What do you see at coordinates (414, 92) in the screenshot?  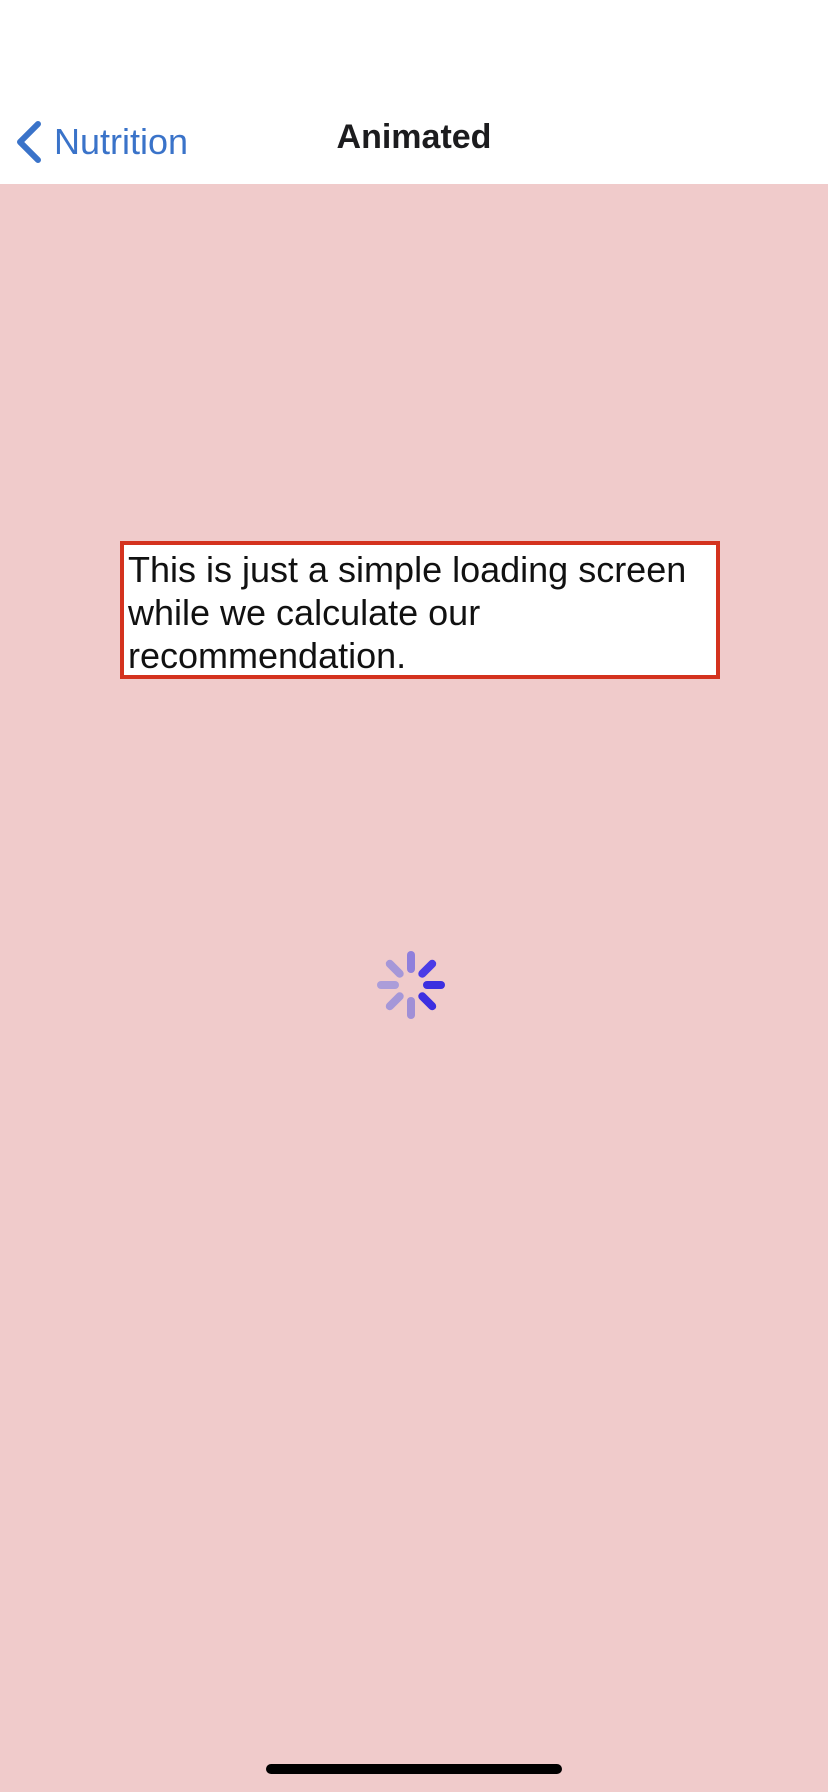 I see `navigation-bar: Nutrition Animated` at bounding box center [414, 92].